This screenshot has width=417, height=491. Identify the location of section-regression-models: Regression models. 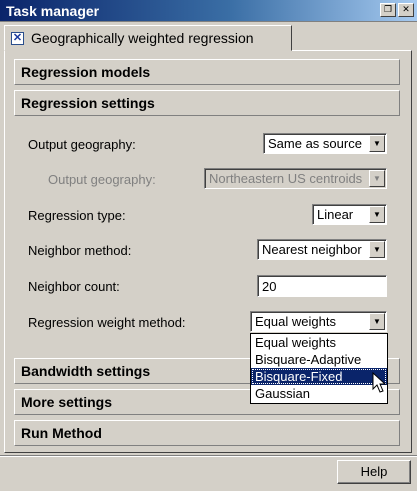
(207, 72).